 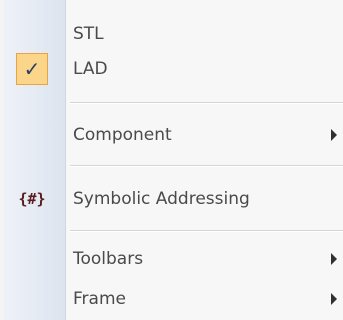 I want to click on symbolic-addressing-icon: {#}, so click(x=32, y=199).